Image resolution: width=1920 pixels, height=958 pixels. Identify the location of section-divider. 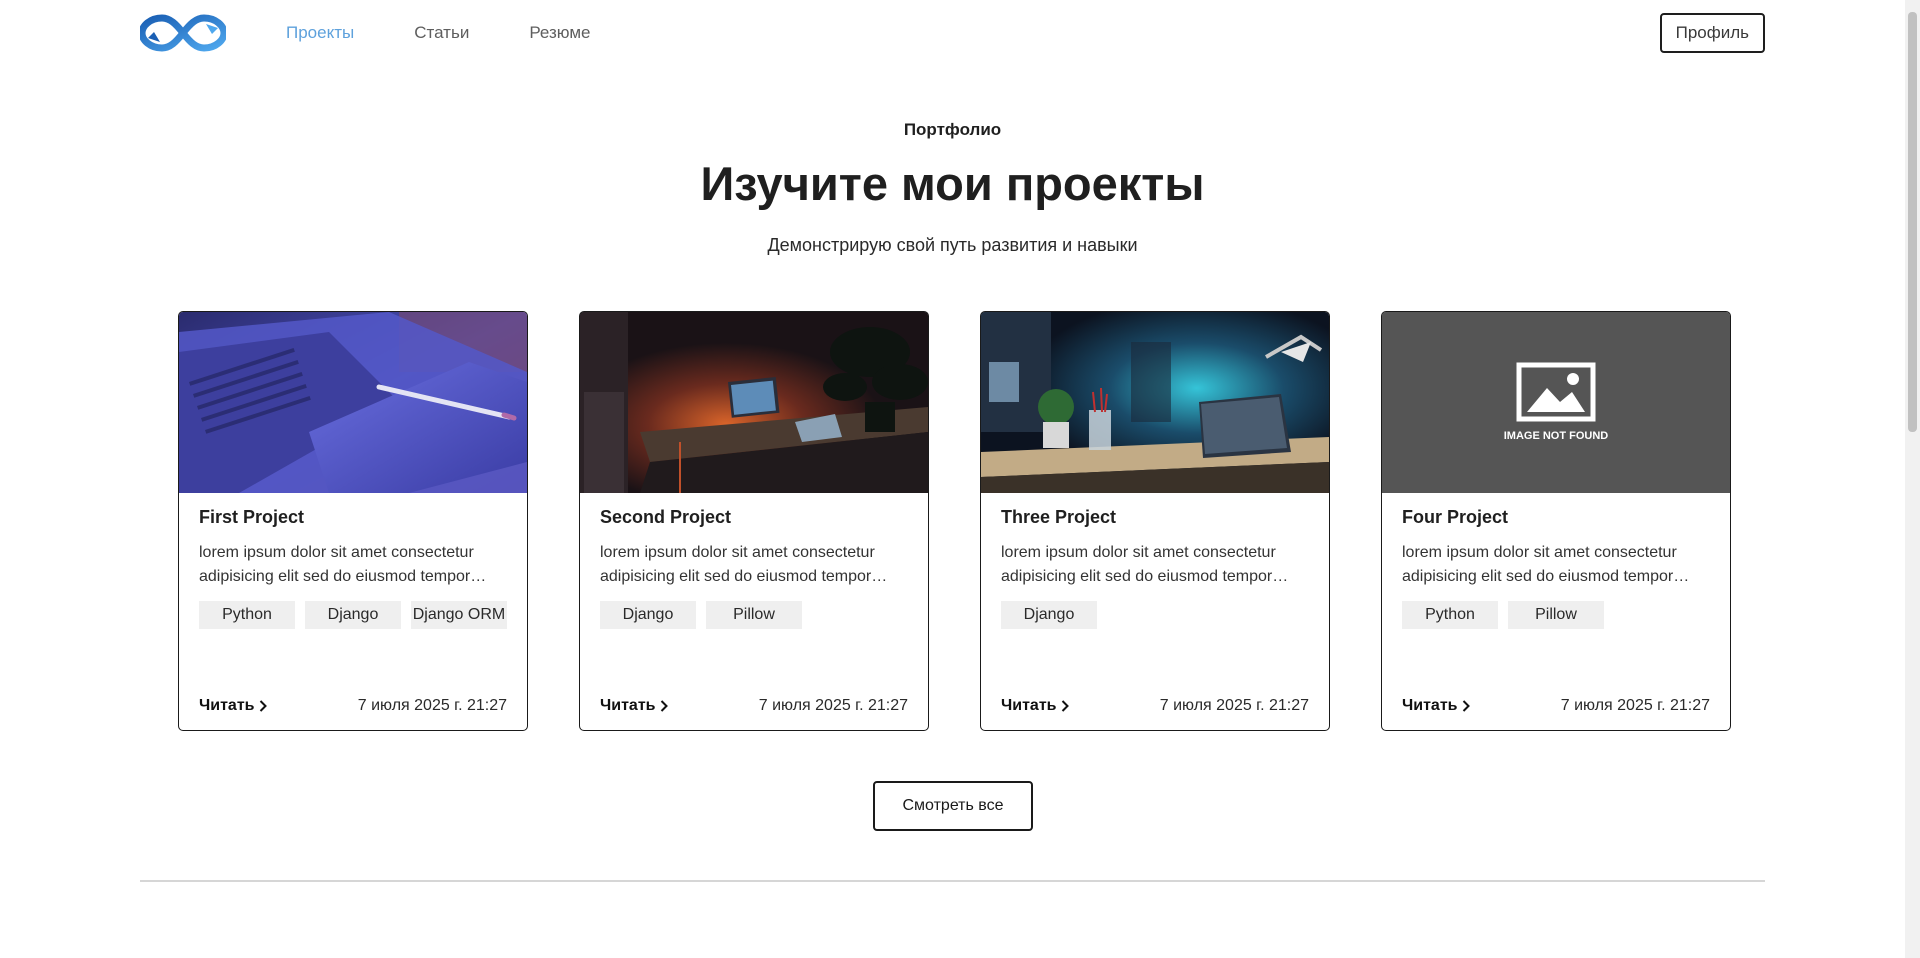
(952, 881).